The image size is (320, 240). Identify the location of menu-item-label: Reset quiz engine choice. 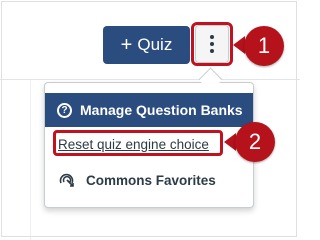
(133, 144).